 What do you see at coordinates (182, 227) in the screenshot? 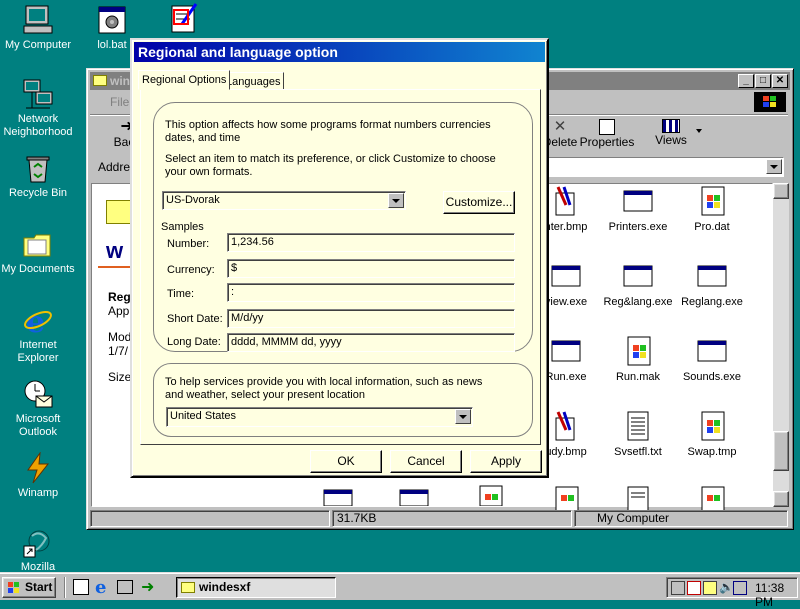
I see `samples-label: Samples` at bounding box center [182, 227].